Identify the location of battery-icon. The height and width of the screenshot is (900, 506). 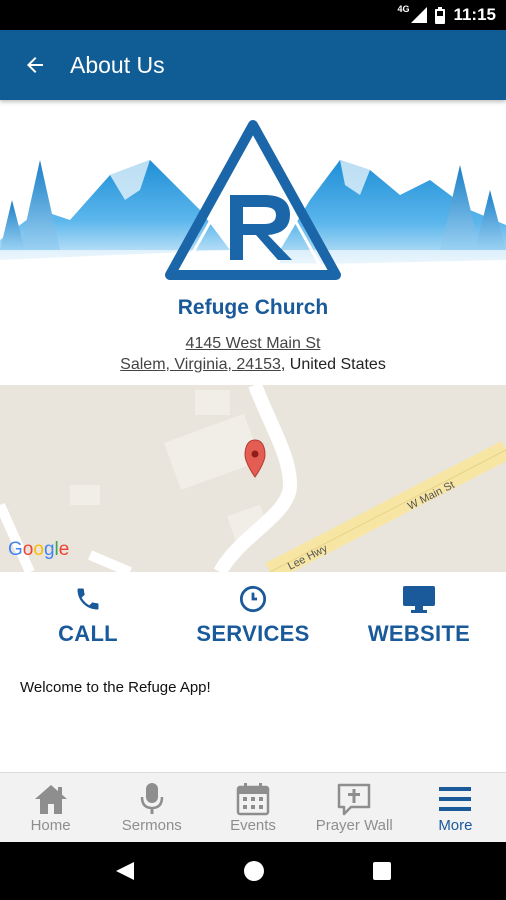
(440, 15).